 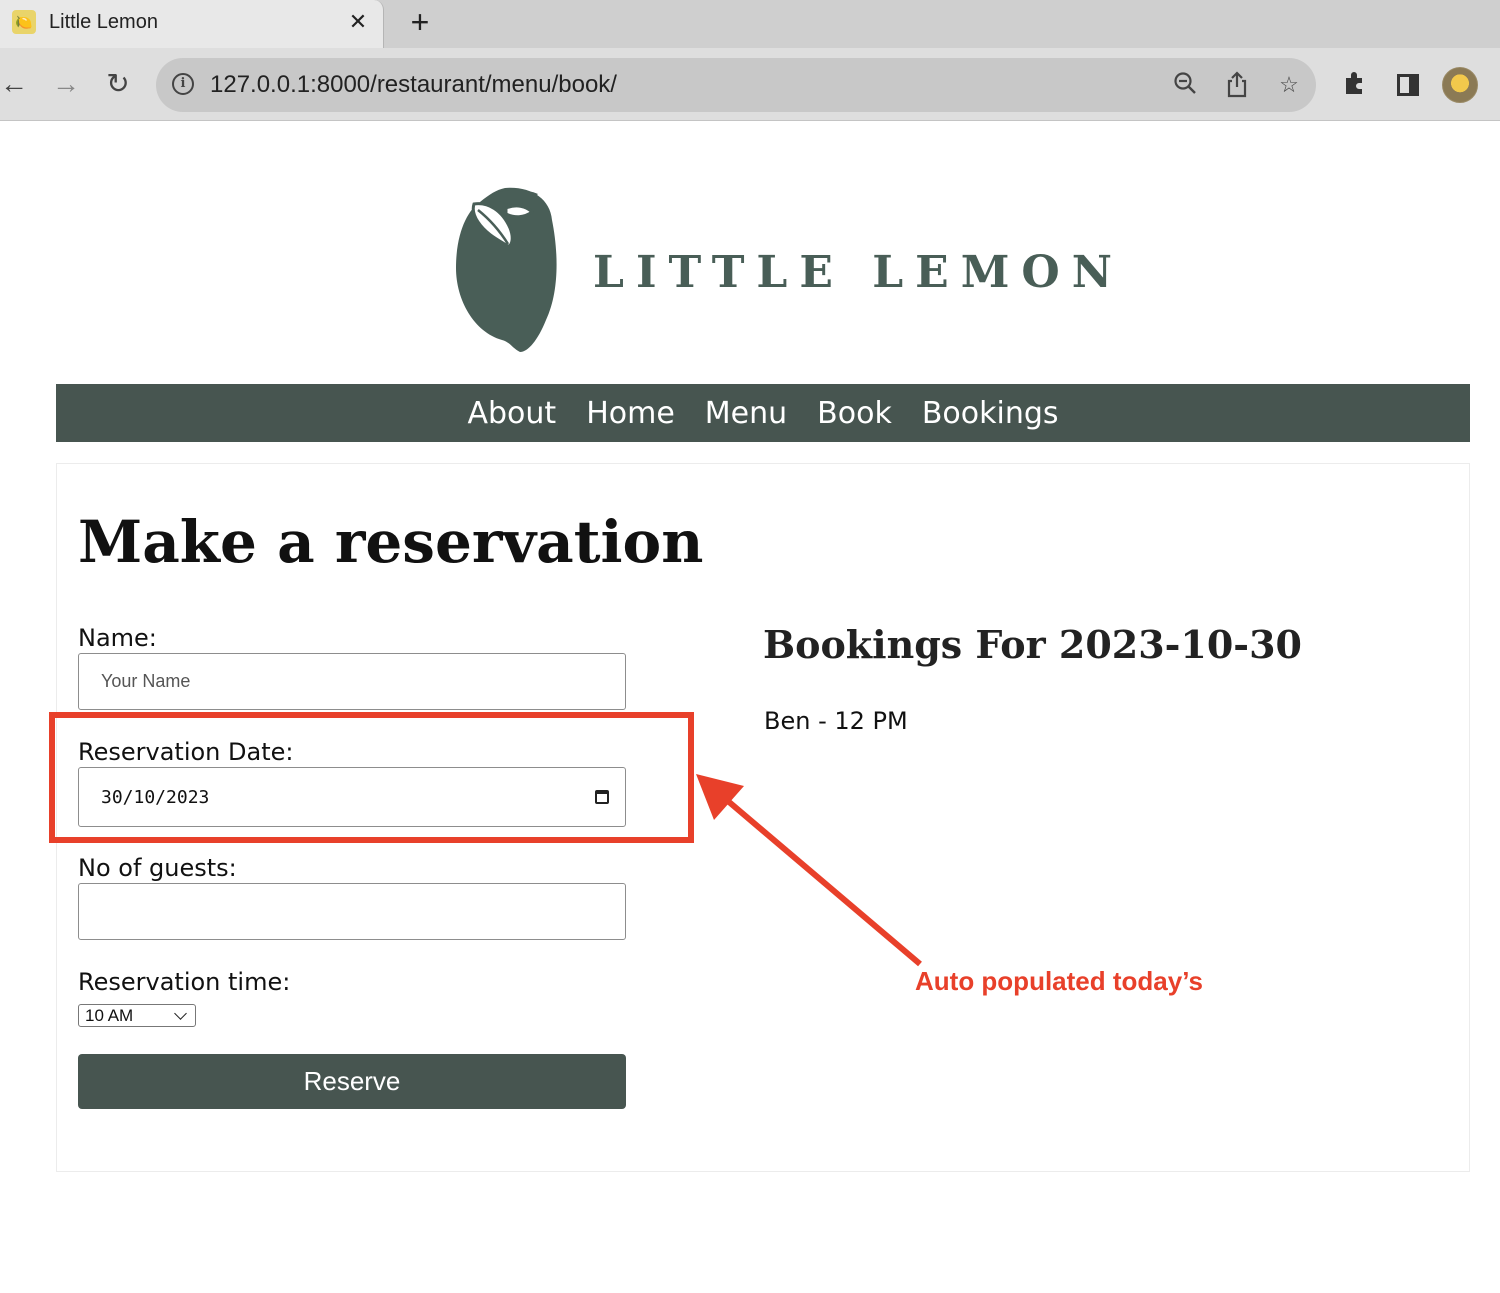 I want to click on reload-icon: ↻, so click(x=118, y=84).